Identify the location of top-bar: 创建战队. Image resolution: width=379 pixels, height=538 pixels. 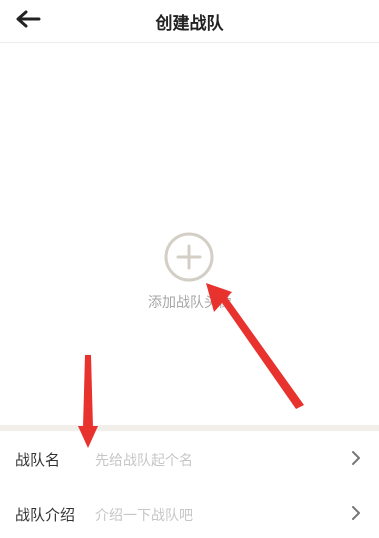
(189, 21).